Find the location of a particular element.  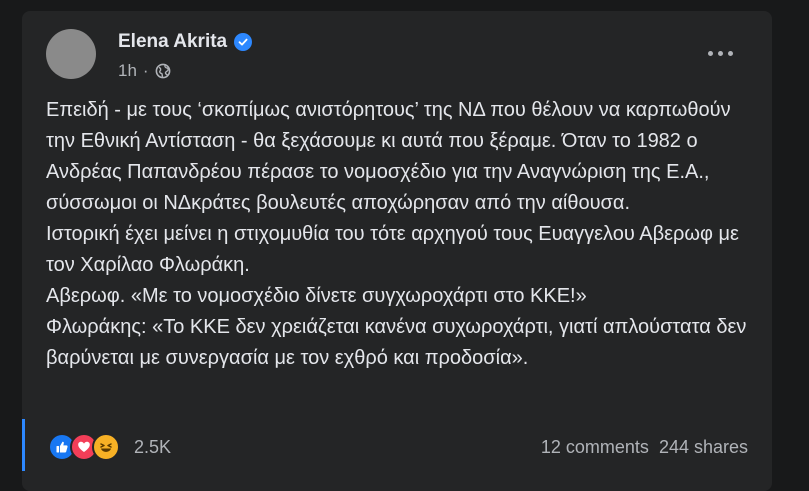

avatar-photo-placeholder is located at coordinates (71, 54).